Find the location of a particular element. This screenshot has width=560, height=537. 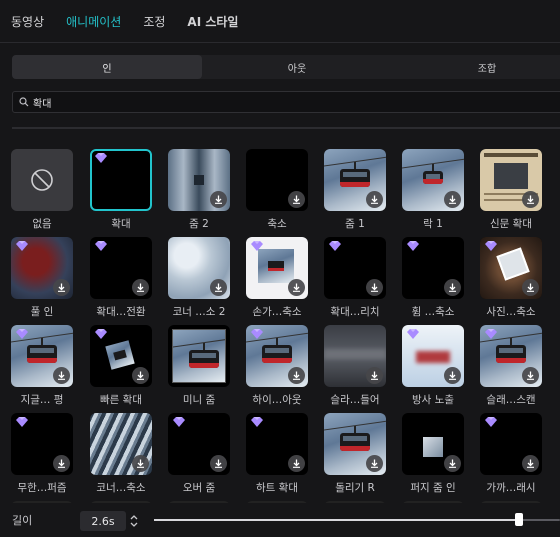

effect-item: 빠른 확대 is located at coordinates (121, 366).